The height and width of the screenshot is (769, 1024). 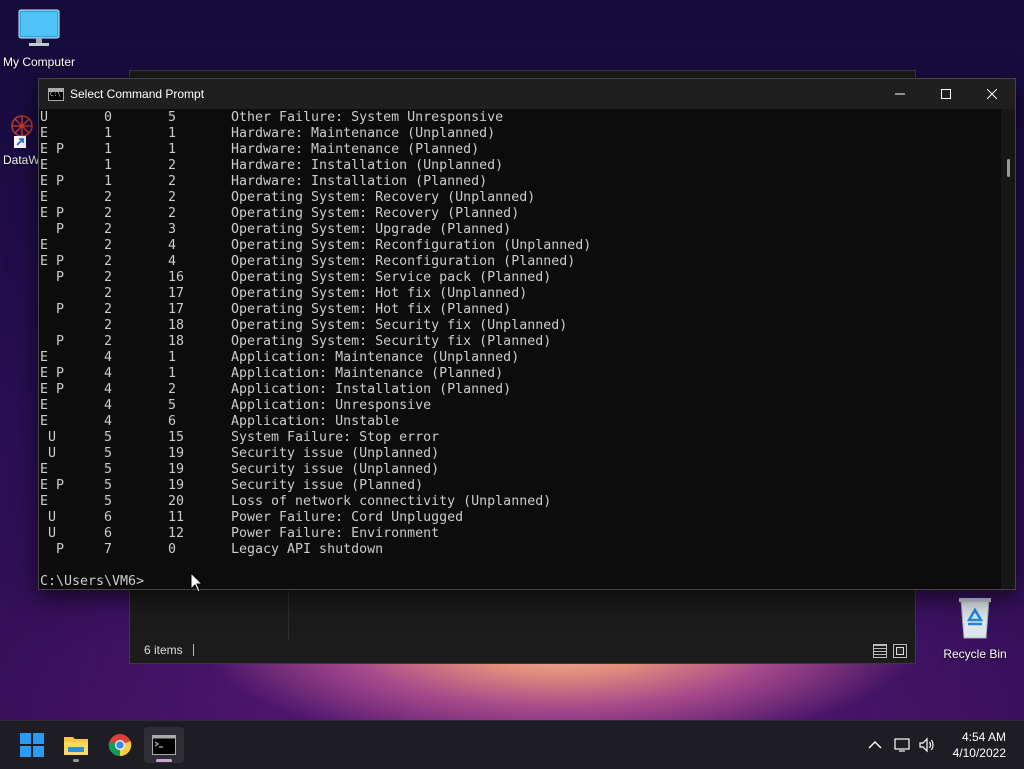 What do you see at coordinates (979, 745) in the screenshot?
I see `taskbar-clock: 4:54 AM 4/10/2022` at bounding box center [979, 745].